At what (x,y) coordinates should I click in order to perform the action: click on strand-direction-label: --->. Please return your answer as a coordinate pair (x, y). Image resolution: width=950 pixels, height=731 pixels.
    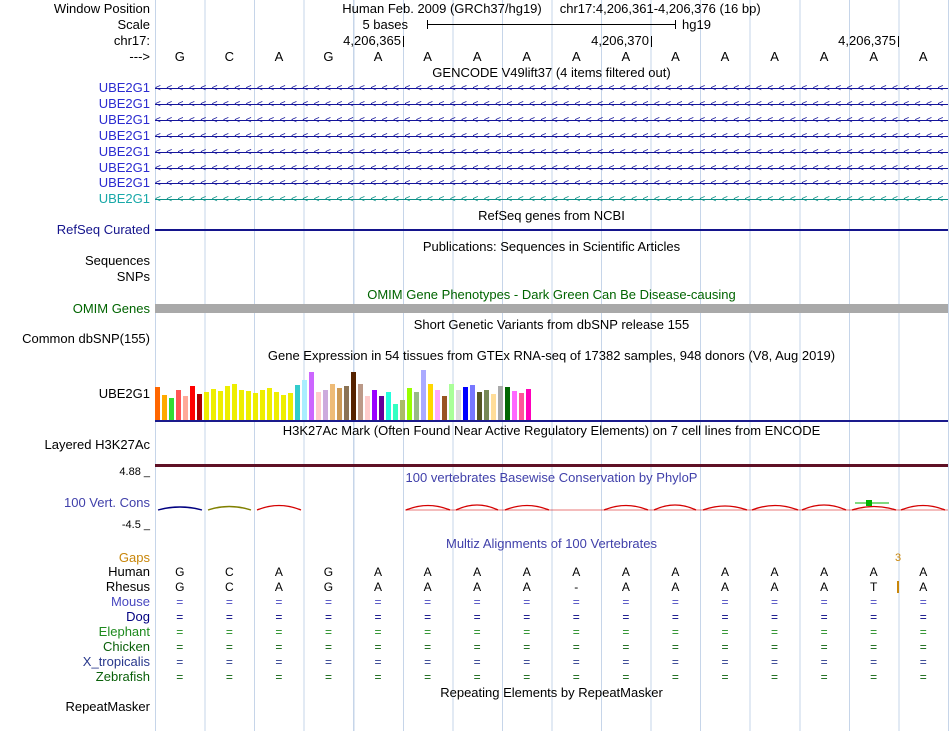
    Looking at the image, I should click on (139, 56).